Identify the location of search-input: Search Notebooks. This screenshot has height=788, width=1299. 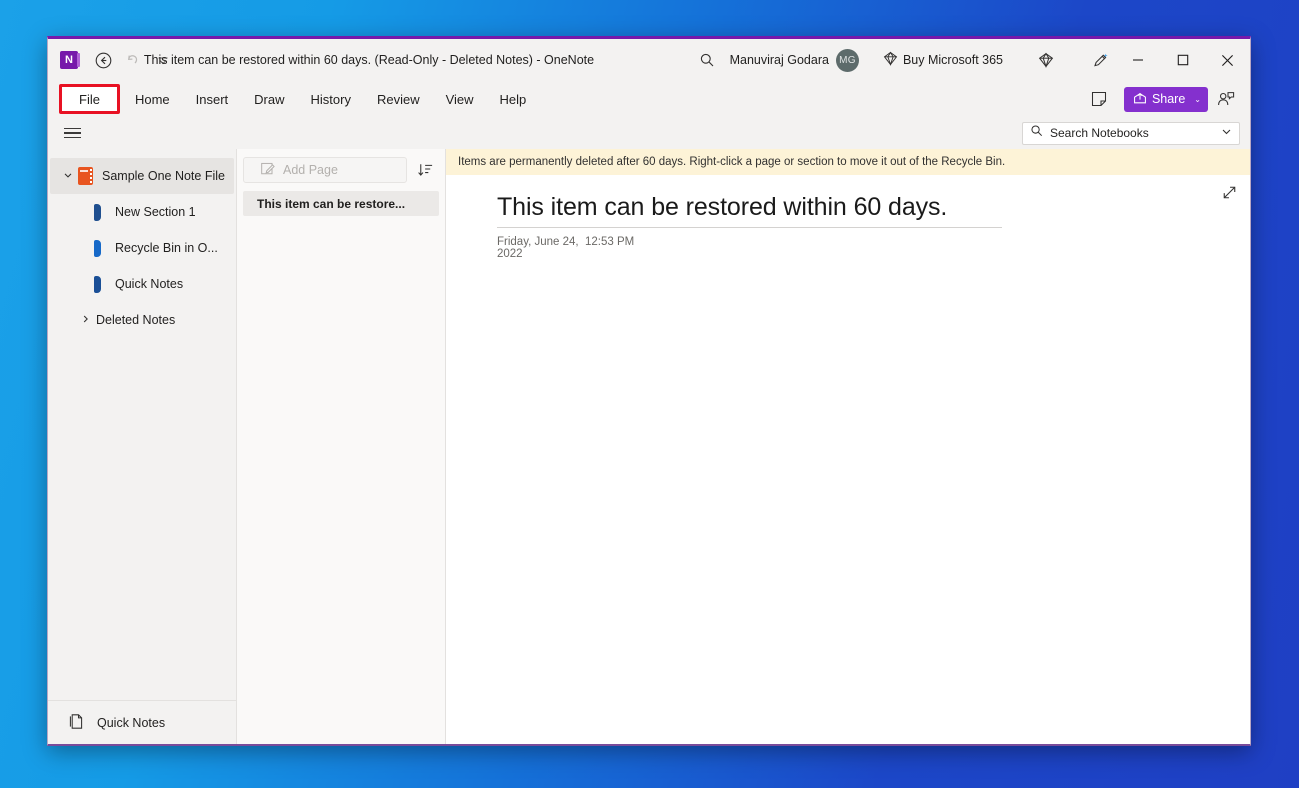
(1132, 133).